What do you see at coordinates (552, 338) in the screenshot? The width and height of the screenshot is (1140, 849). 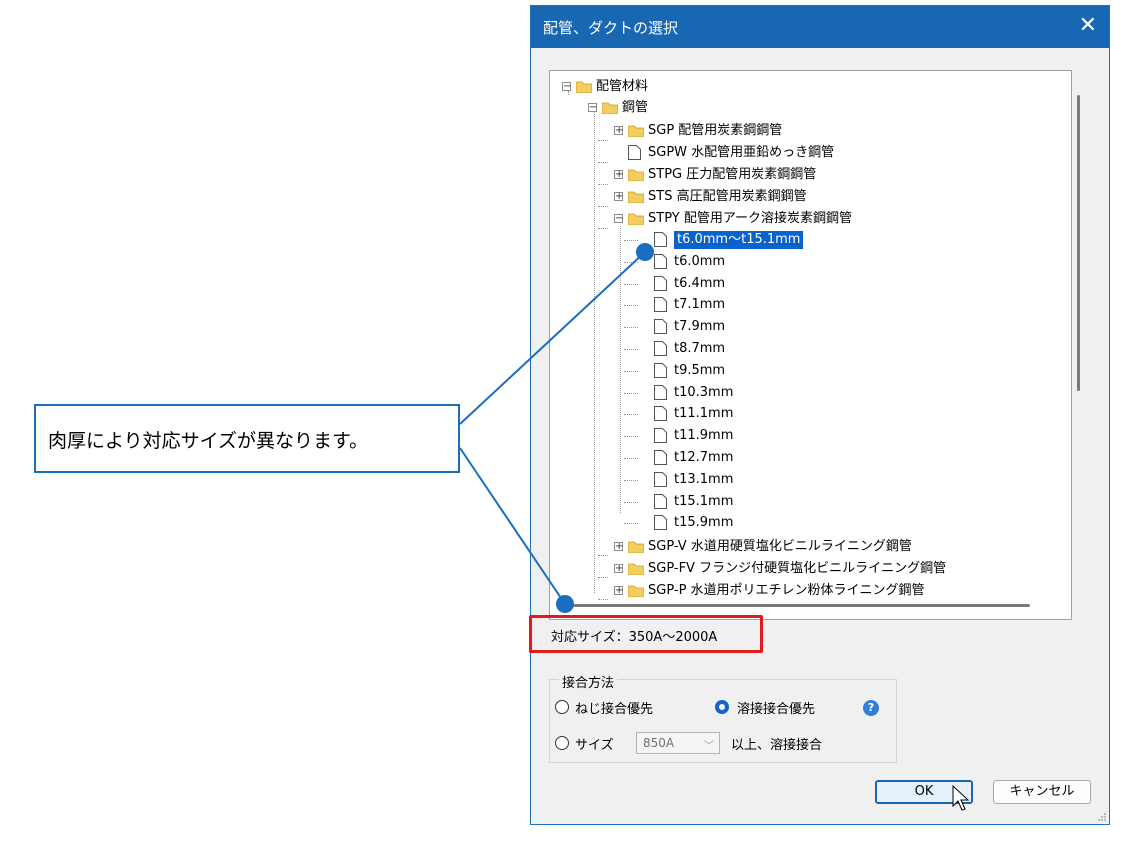 I see `callout-line-top` at bounding box center [552, 338].